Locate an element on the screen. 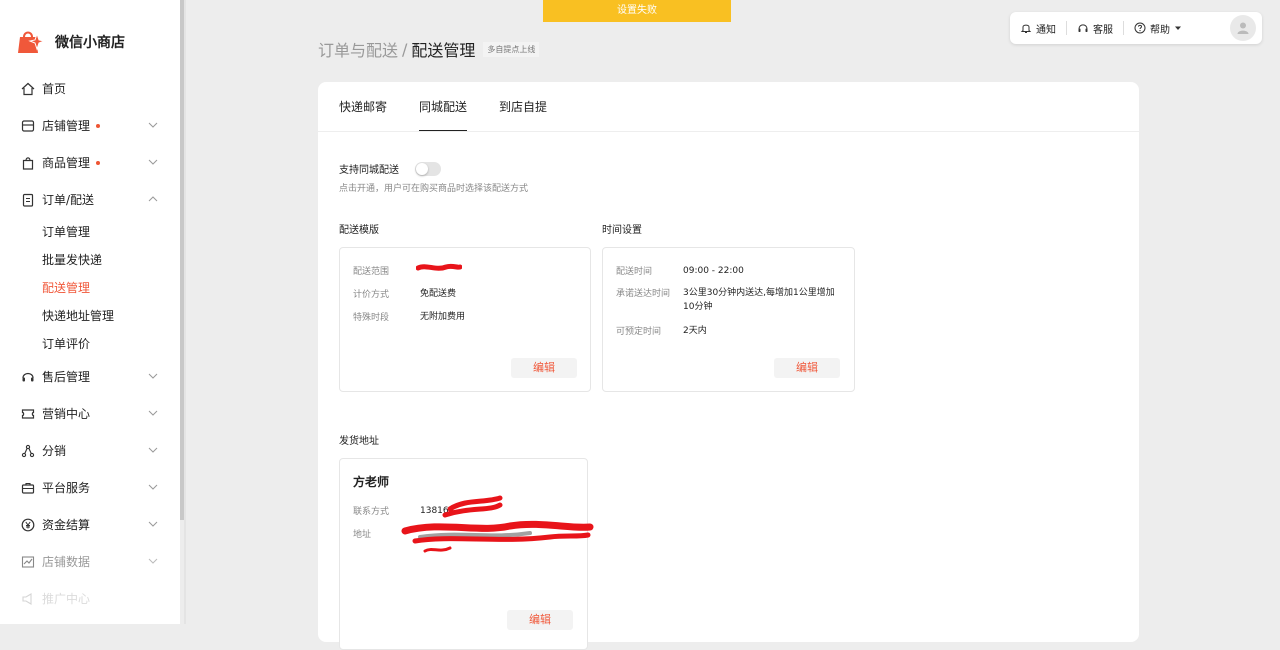 This screenshot has width=1280, height=650. tab-bar: 快递邮寄 同城配送 到店自提 is located at coordinates (459, 107).